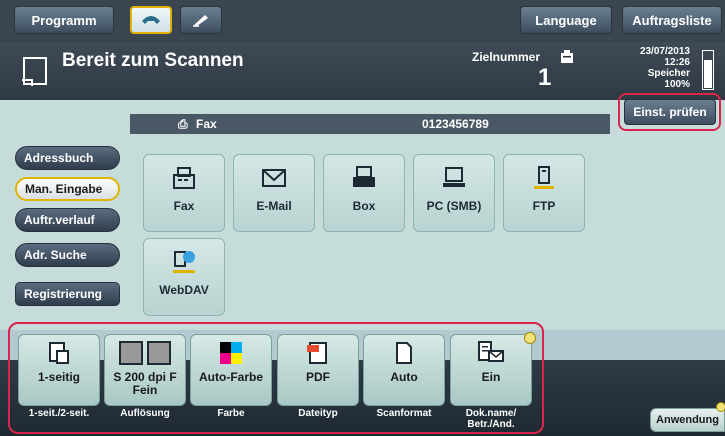  Describe the element at coordinates (670, 112) in the screenshot. I see `einst-pruefen-button: Einst. prüfen` at that location.